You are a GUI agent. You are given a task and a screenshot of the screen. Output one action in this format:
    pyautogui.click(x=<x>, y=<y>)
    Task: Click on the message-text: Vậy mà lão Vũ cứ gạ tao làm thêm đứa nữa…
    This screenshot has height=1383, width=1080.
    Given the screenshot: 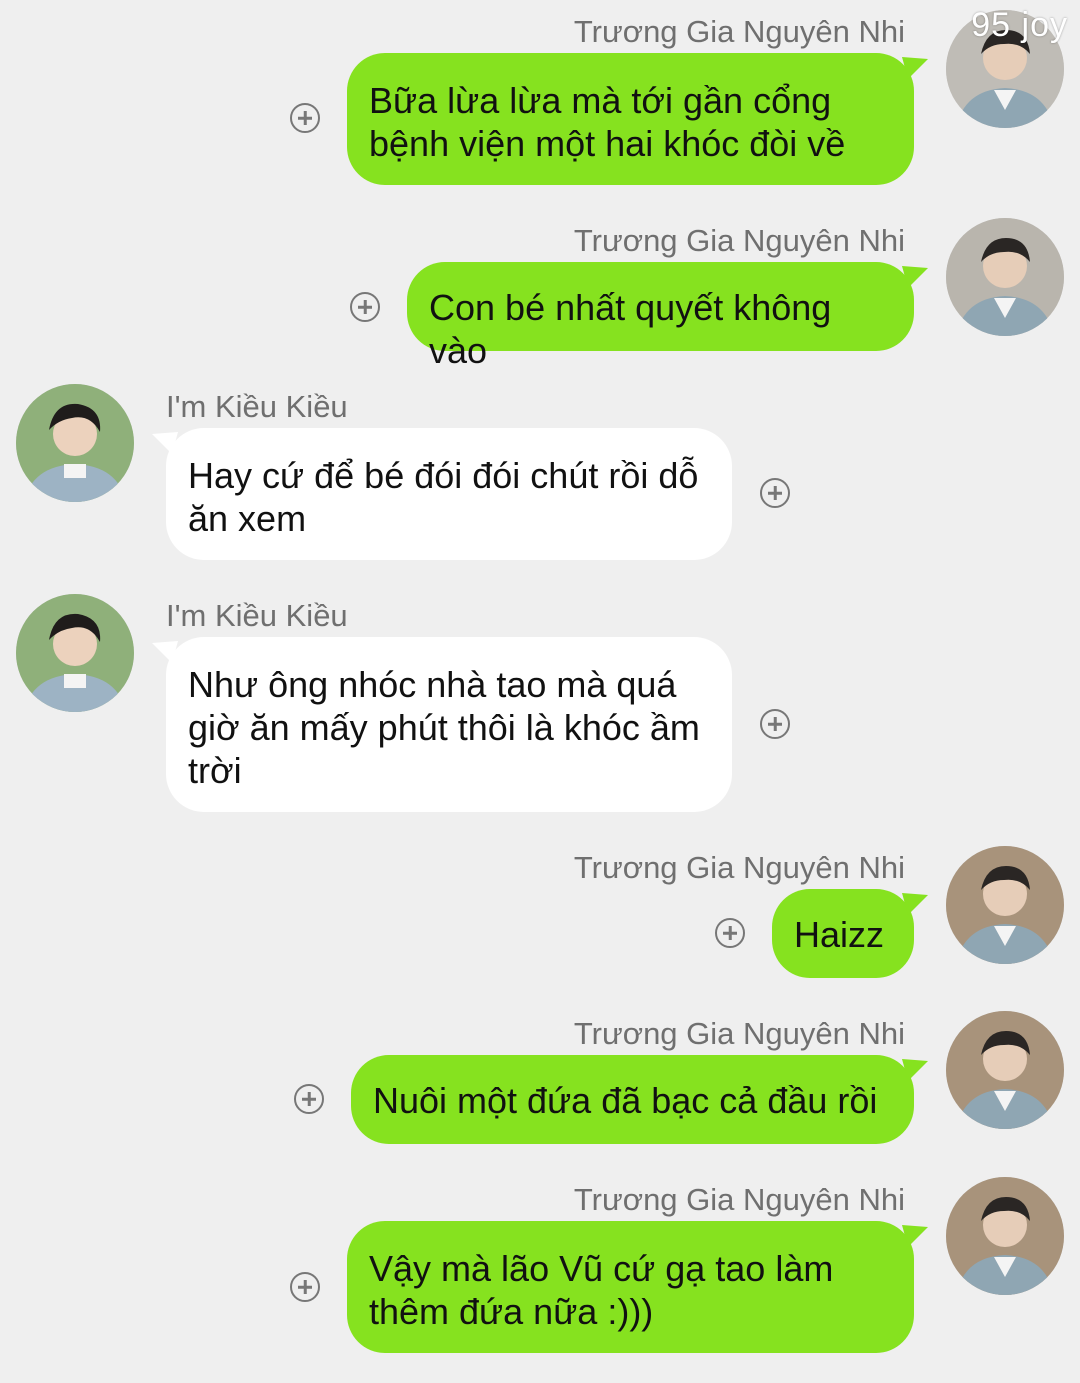 What is the action you would take?
    pyautogui.click(x=601, y=1290)
    